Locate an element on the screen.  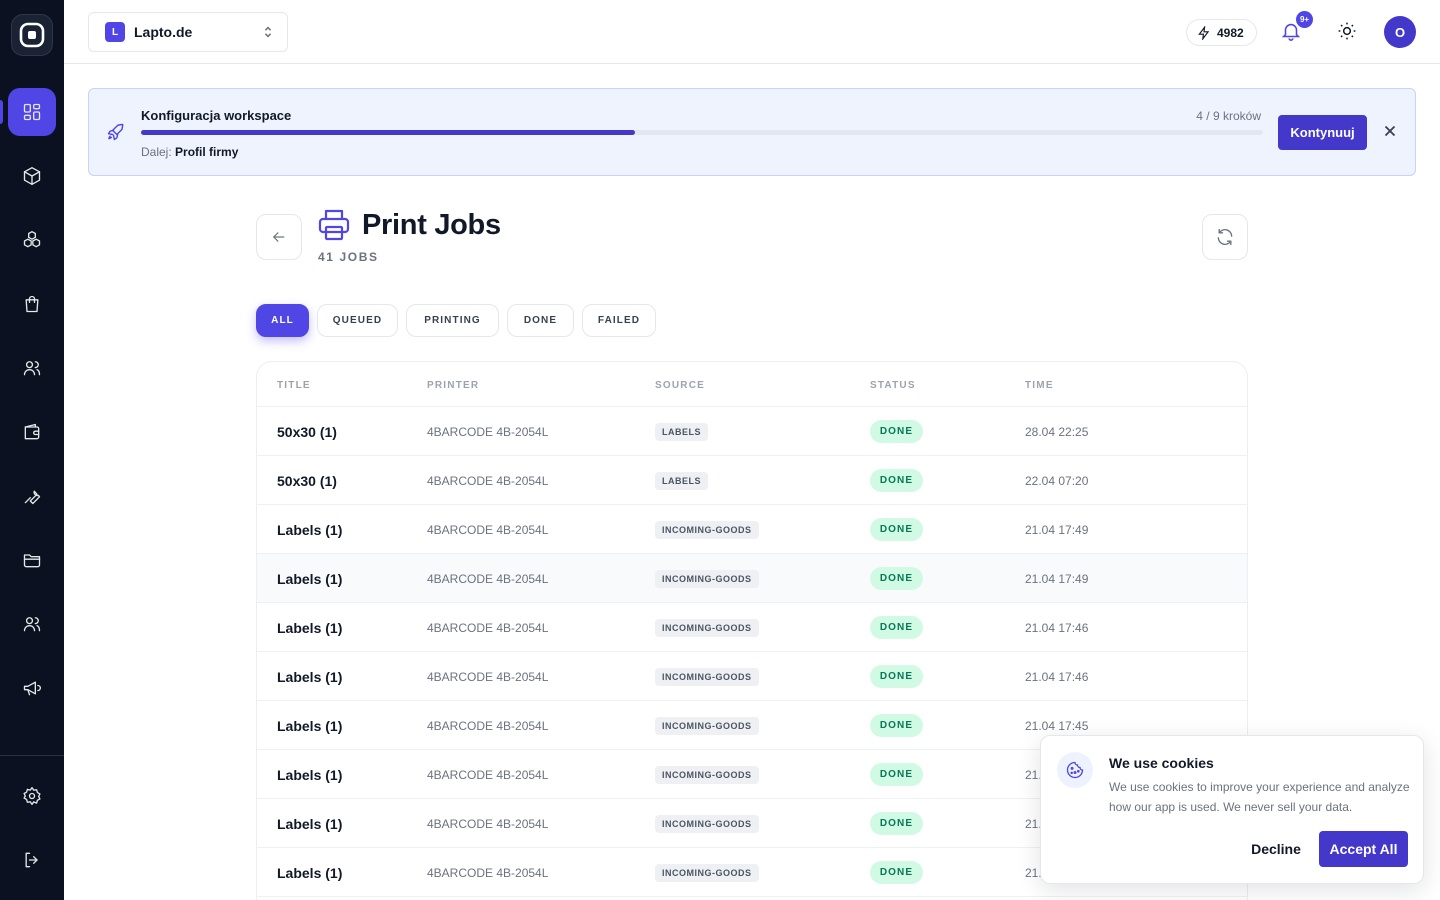
arrow-left-icon is located at coordinates (278, 237).